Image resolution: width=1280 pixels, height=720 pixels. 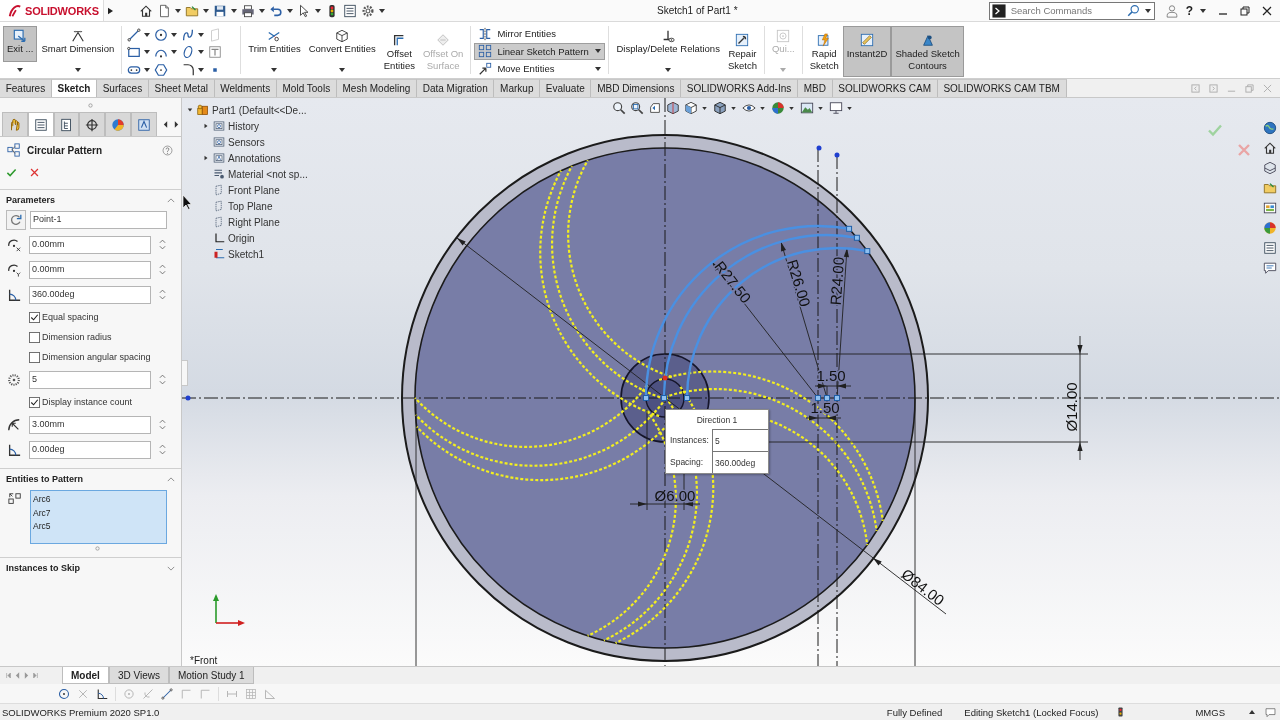 I want to click on help-button: ?, so click(x=1189, y=10).